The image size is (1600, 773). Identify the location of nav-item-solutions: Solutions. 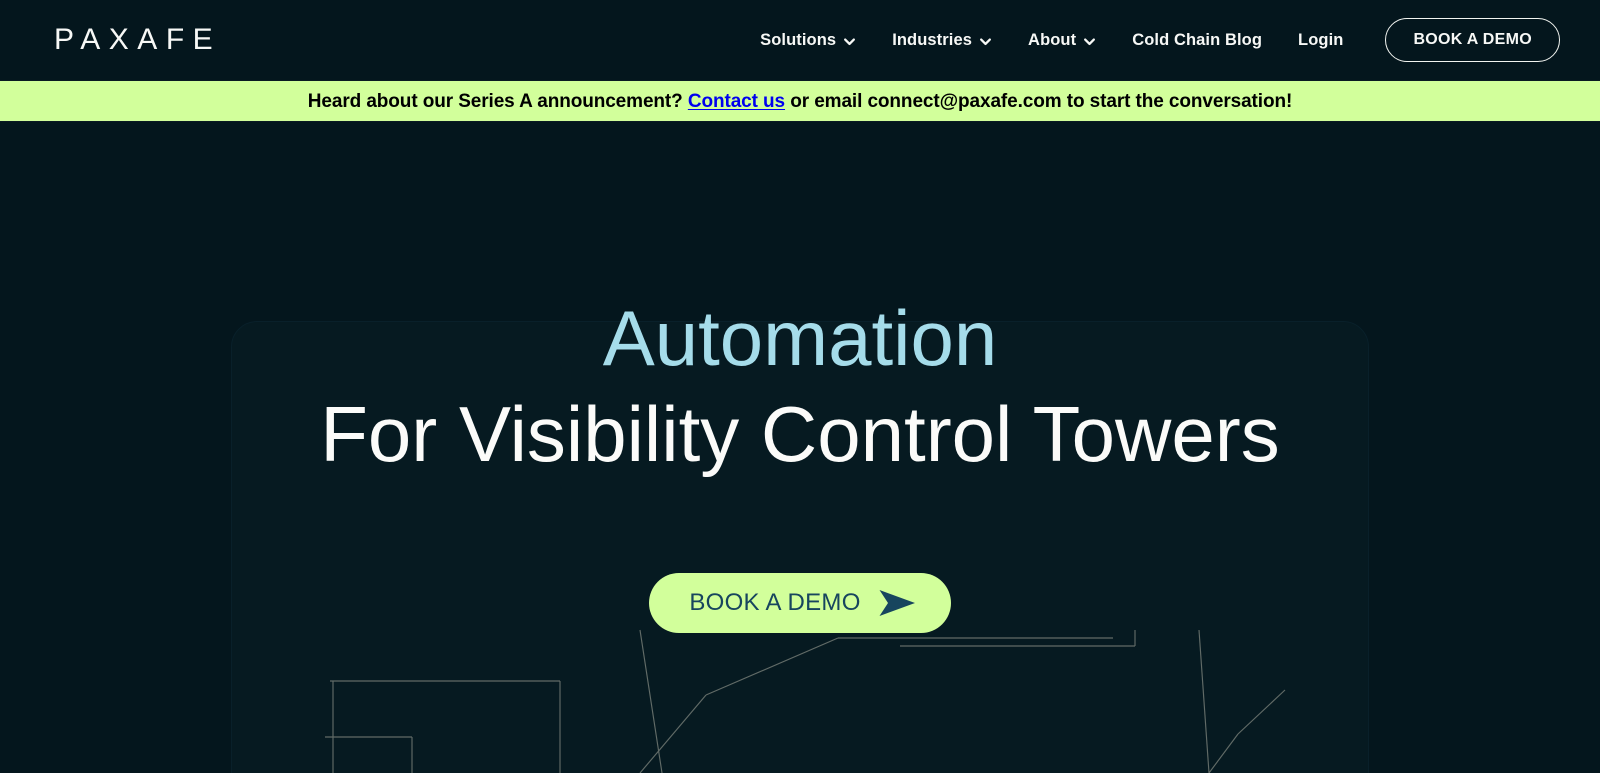
(808, 40).